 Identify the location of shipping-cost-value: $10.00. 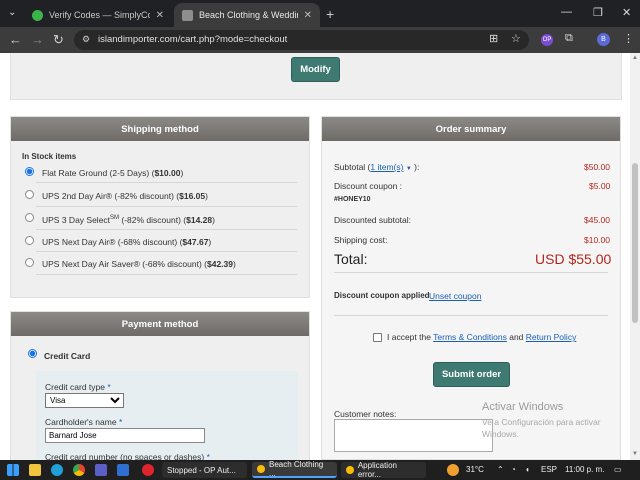
(597, 240).